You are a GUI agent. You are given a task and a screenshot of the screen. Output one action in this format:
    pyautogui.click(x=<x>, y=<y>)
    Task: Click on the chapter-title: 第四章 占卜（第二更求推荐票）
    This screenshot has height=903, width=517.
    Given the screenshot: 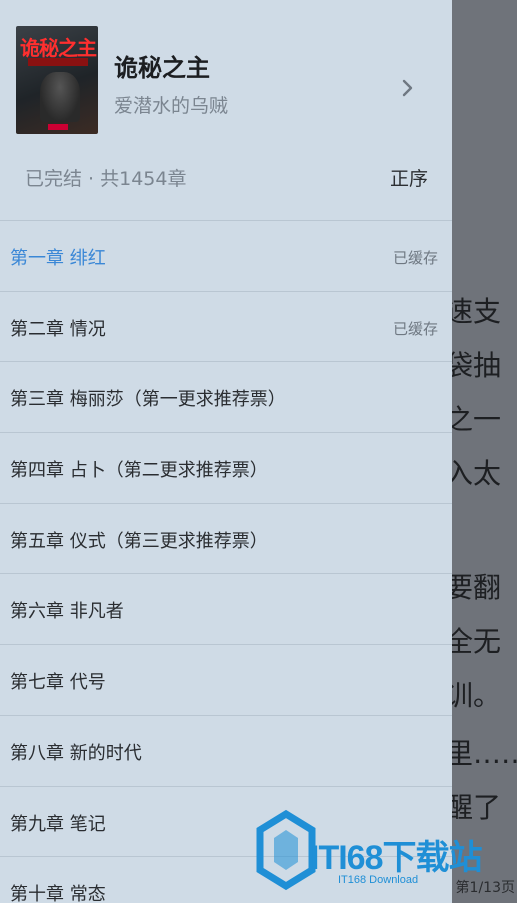 What is the action you would take?
    pyautogui.click(x=139, y=471)
    